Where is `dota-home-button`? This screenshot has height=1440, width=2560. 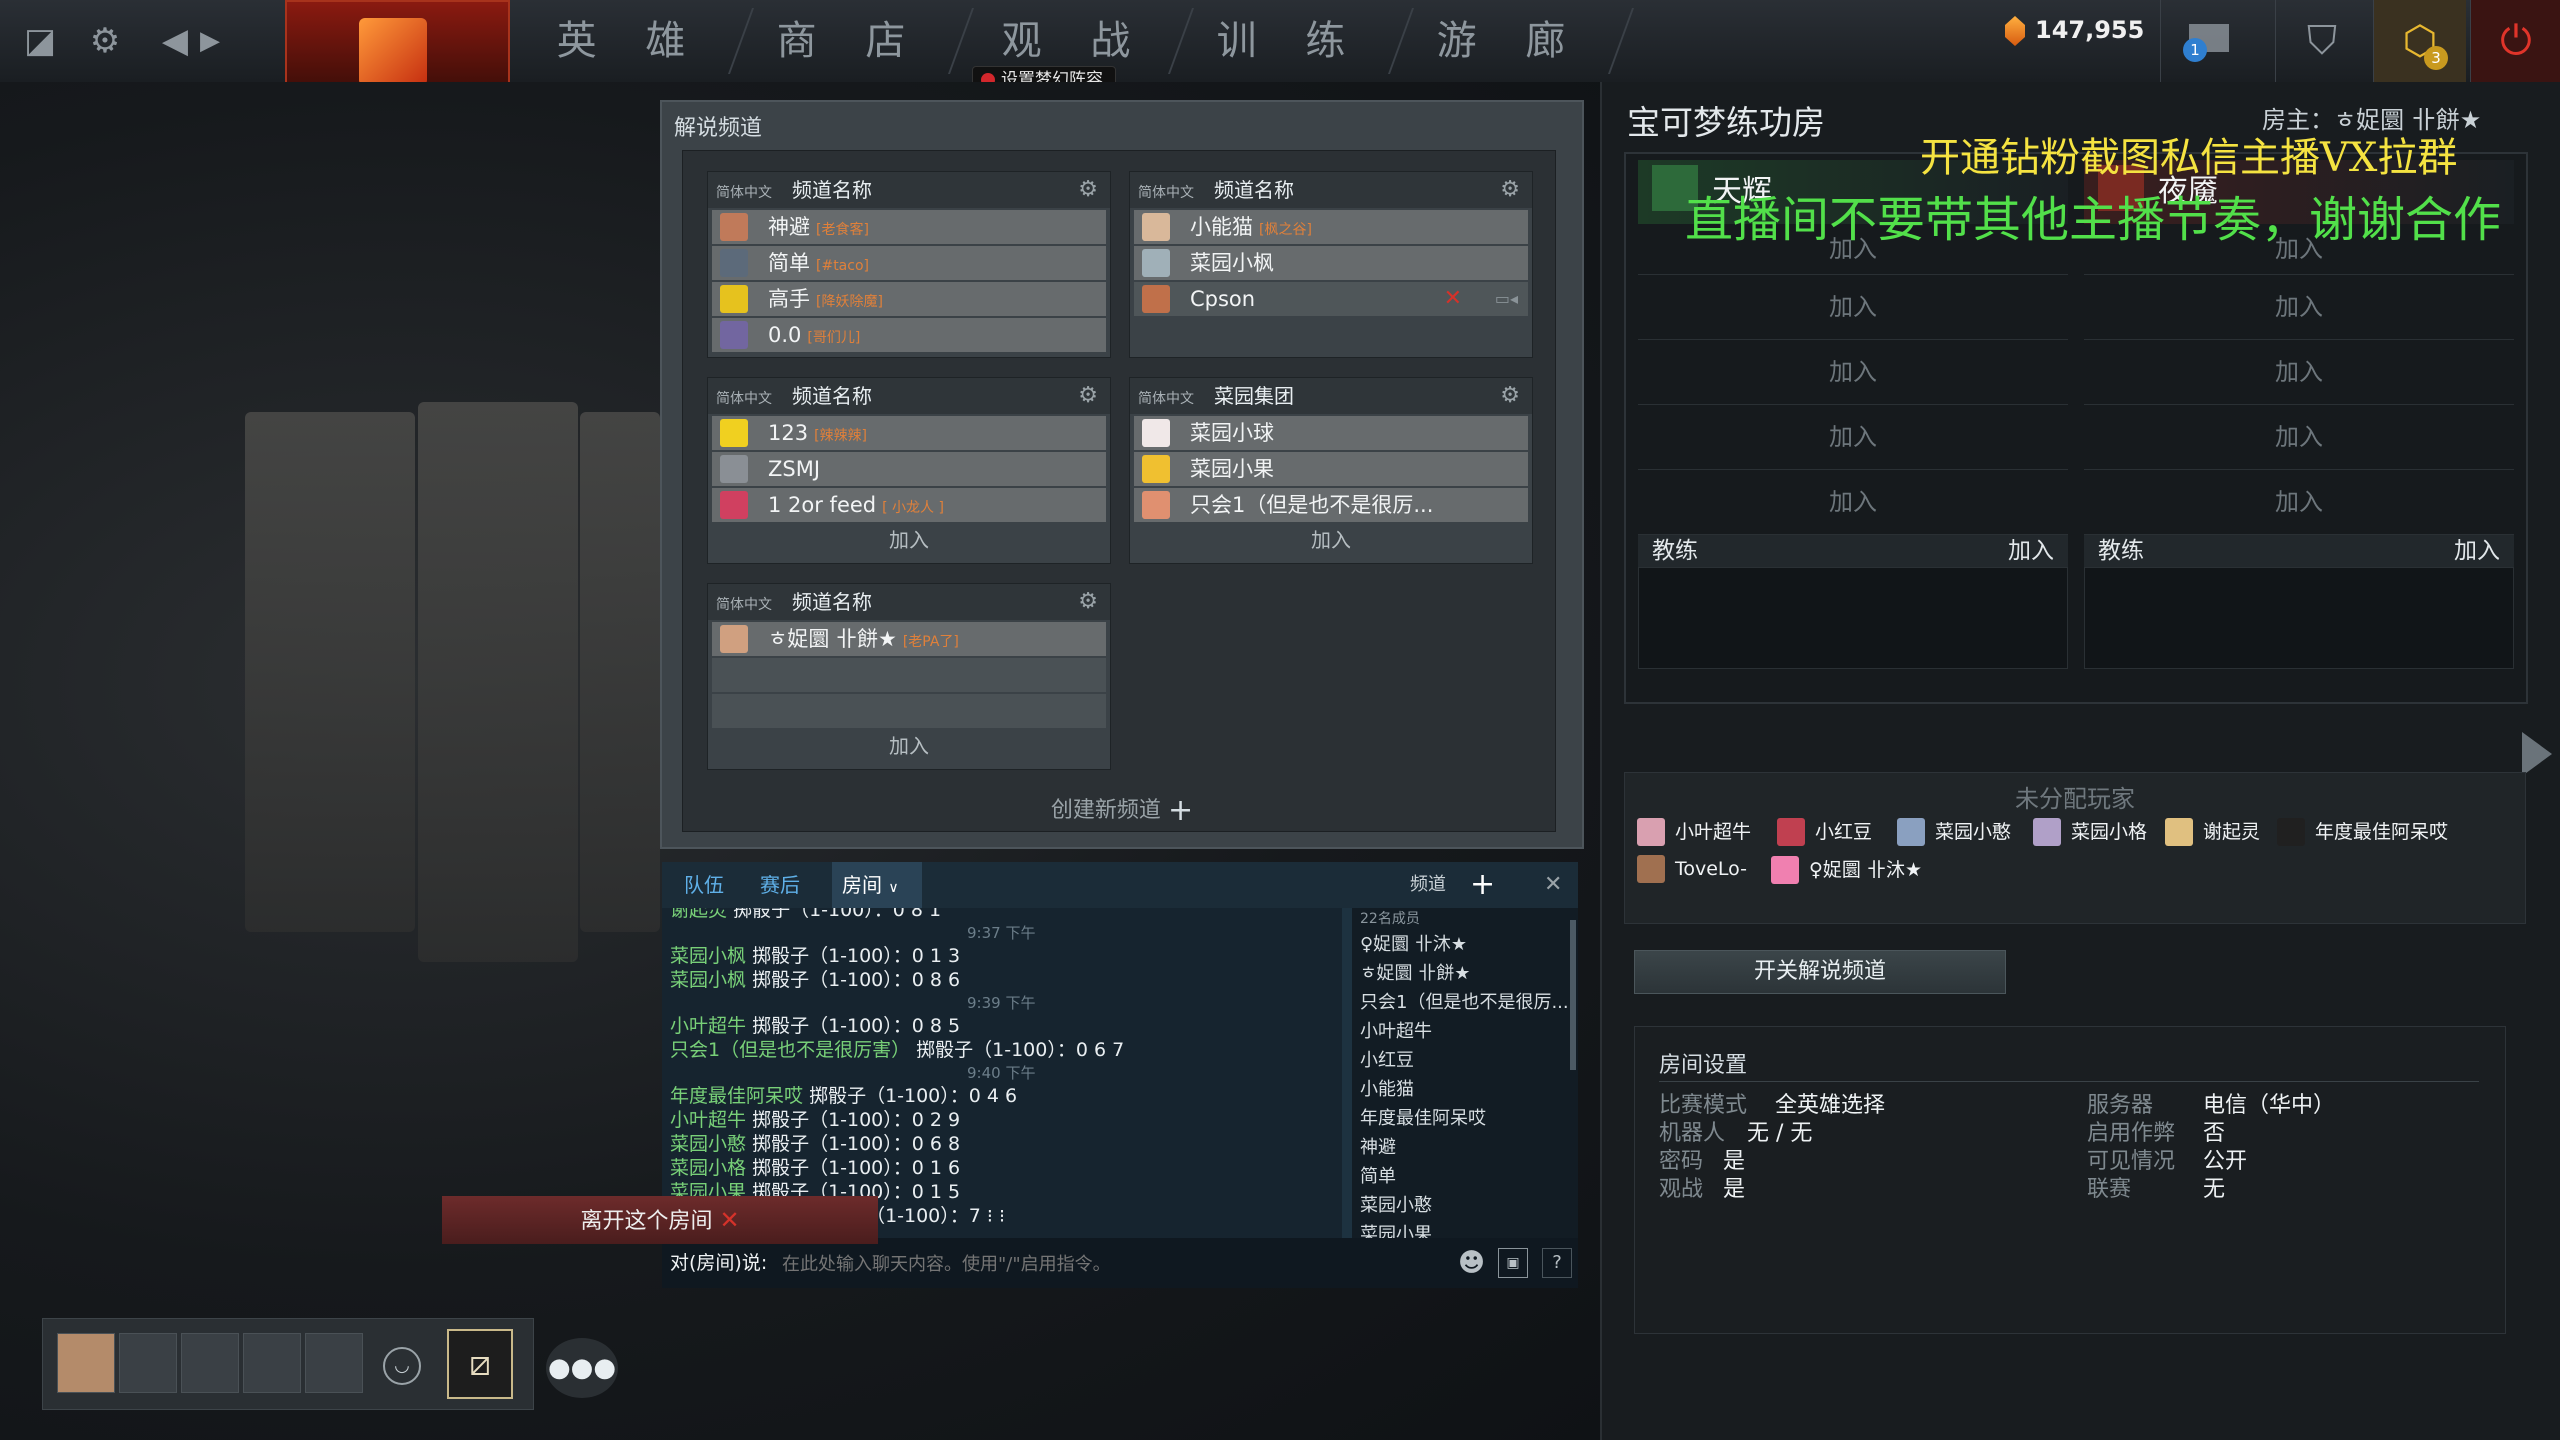
dota-home-button is located at coordinates (397, 47).